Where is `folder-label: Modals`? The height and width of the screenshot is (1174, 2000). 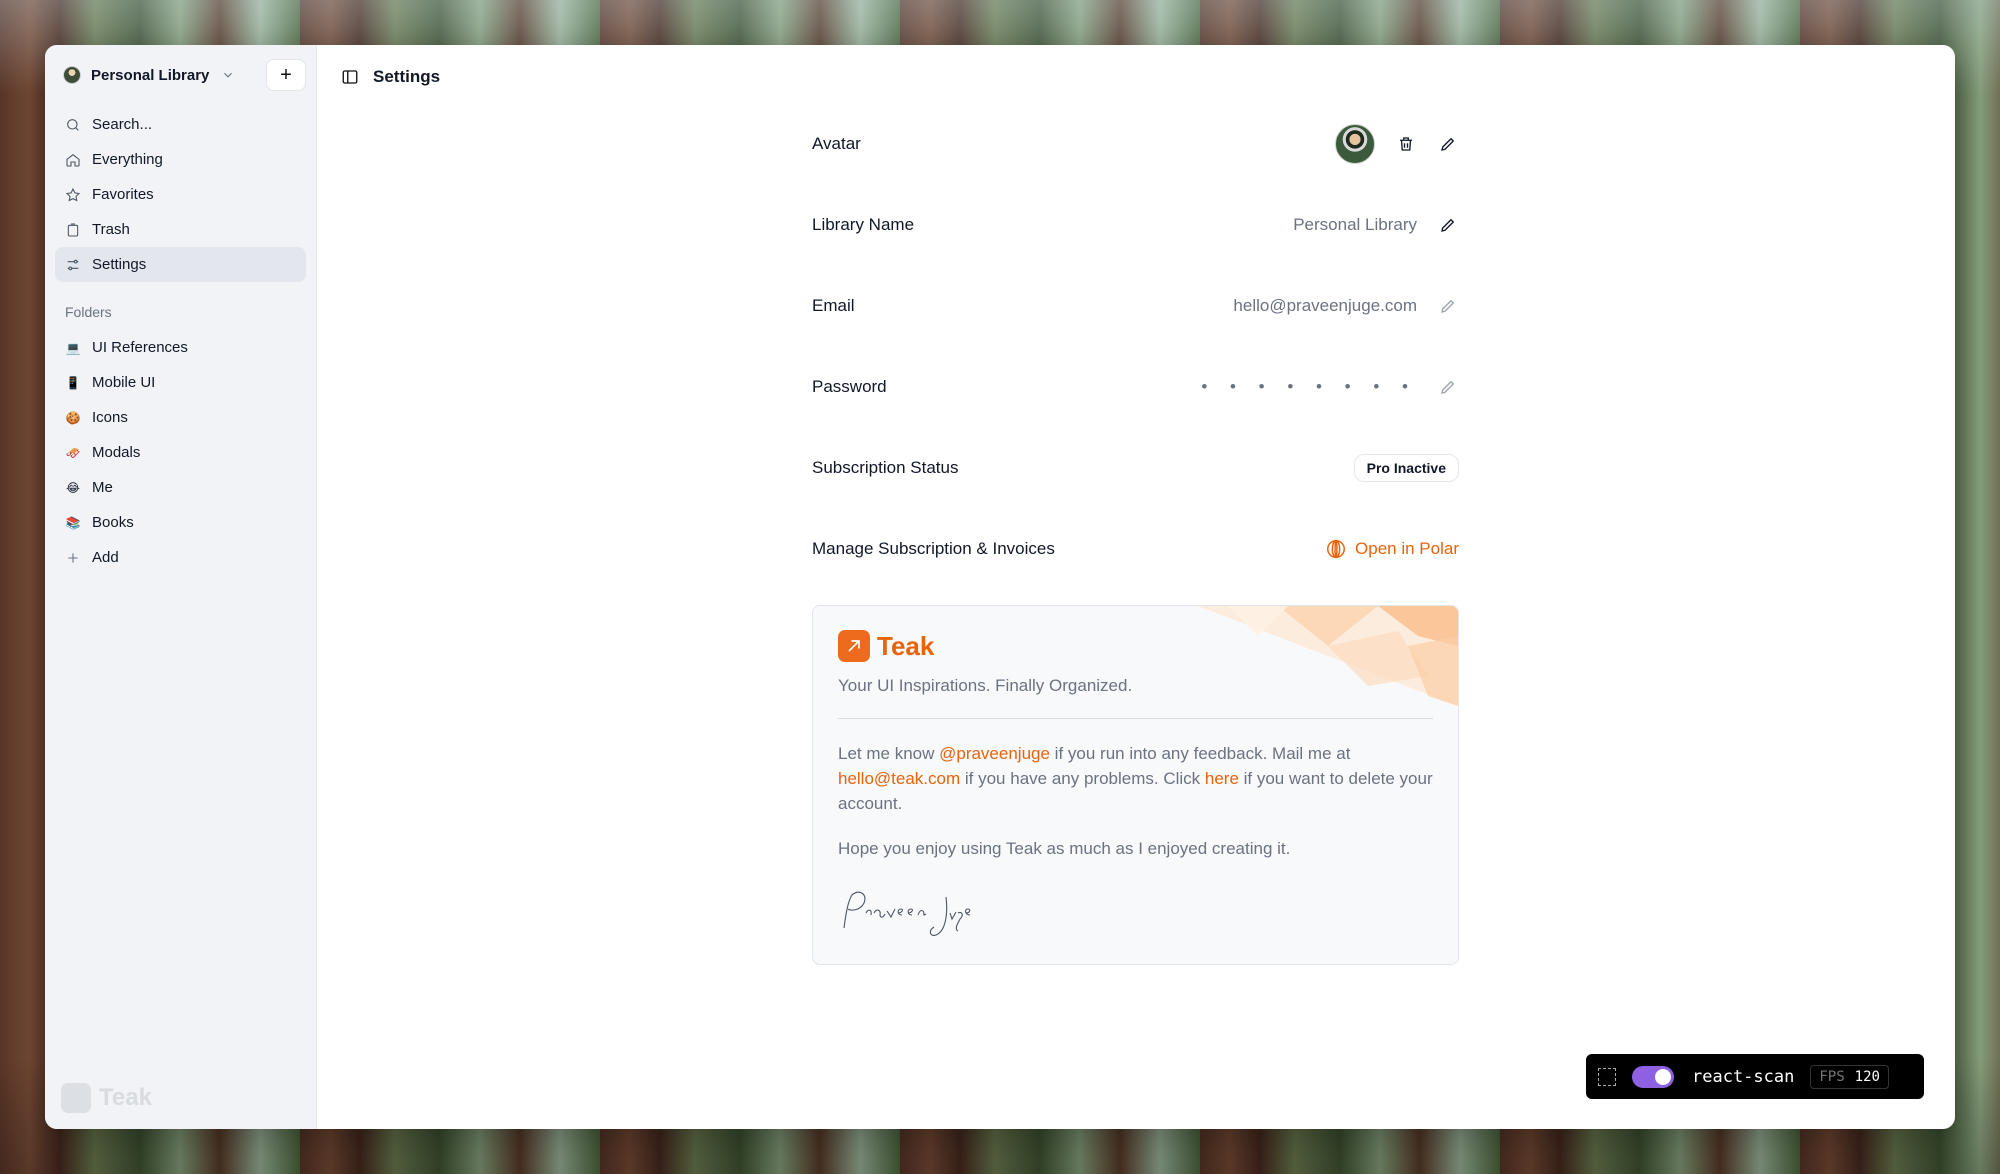
folder-label: Modals is located at coordinates (116, 452).